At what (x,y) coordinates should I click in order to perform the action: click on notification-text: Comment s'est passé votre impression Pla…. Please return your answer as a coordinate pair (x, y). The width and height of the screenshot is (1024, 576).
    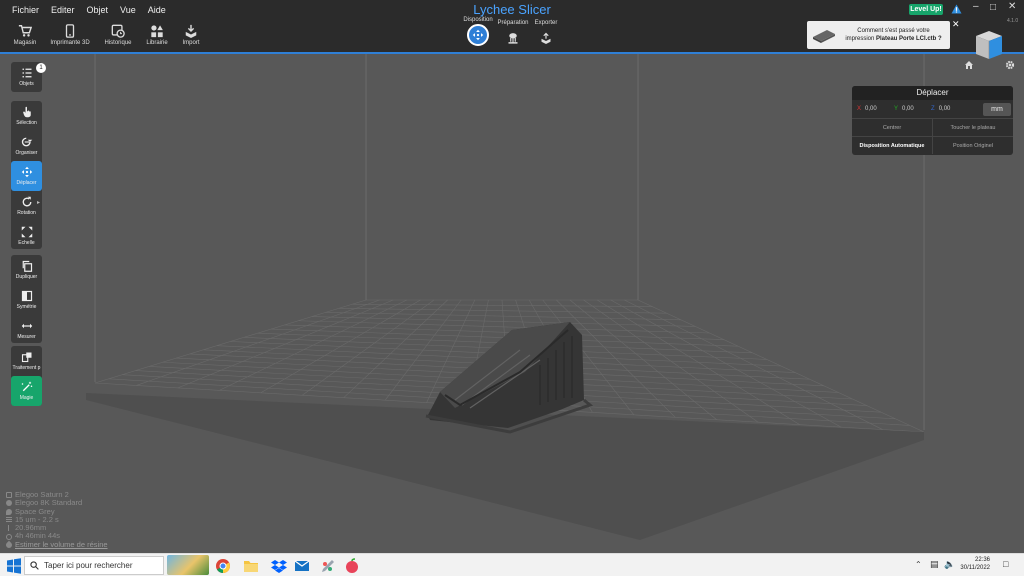
    Looking at the image, I should click on (893, 35).